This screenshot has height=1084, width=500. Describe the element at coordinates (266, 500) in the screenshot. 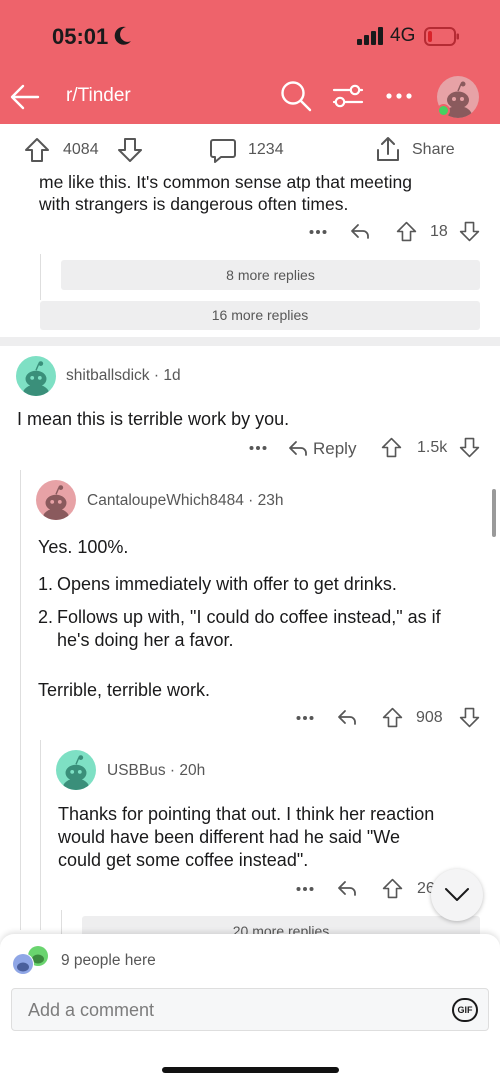

I see `comment-age: · 23h` at that location.